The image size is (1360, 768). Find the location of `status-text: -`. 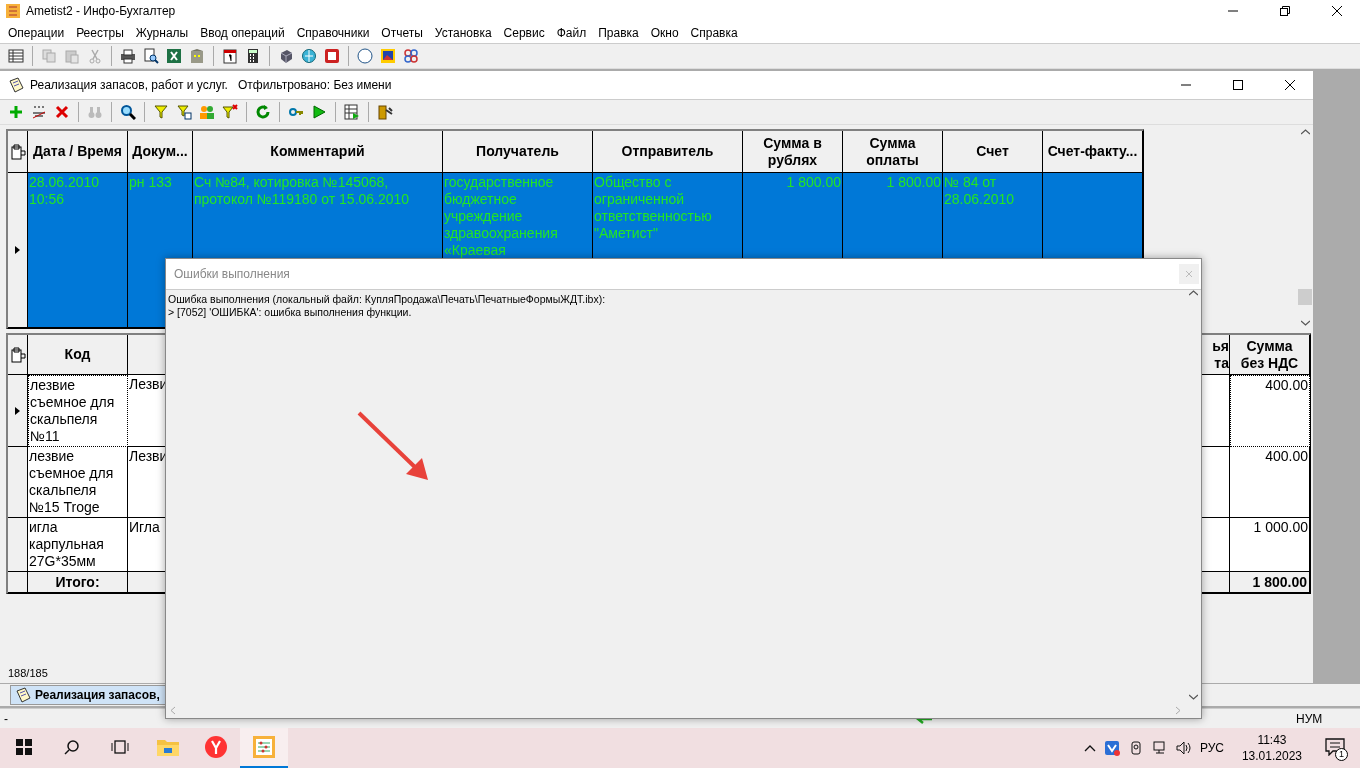

status-text: - is located at coordinates (6, 718).